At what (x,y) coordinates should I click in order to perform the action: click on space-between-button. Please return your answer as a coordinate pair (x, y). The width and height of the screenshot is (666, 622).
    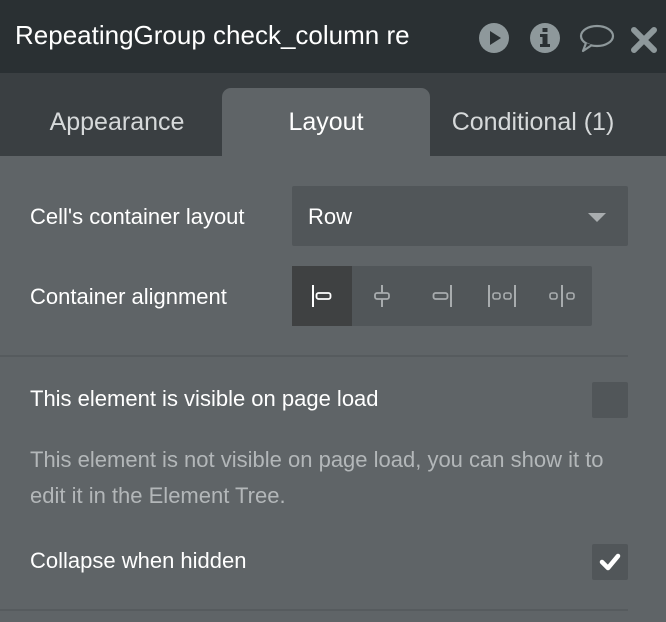
    Looking at the image, I should click on (502, 296).